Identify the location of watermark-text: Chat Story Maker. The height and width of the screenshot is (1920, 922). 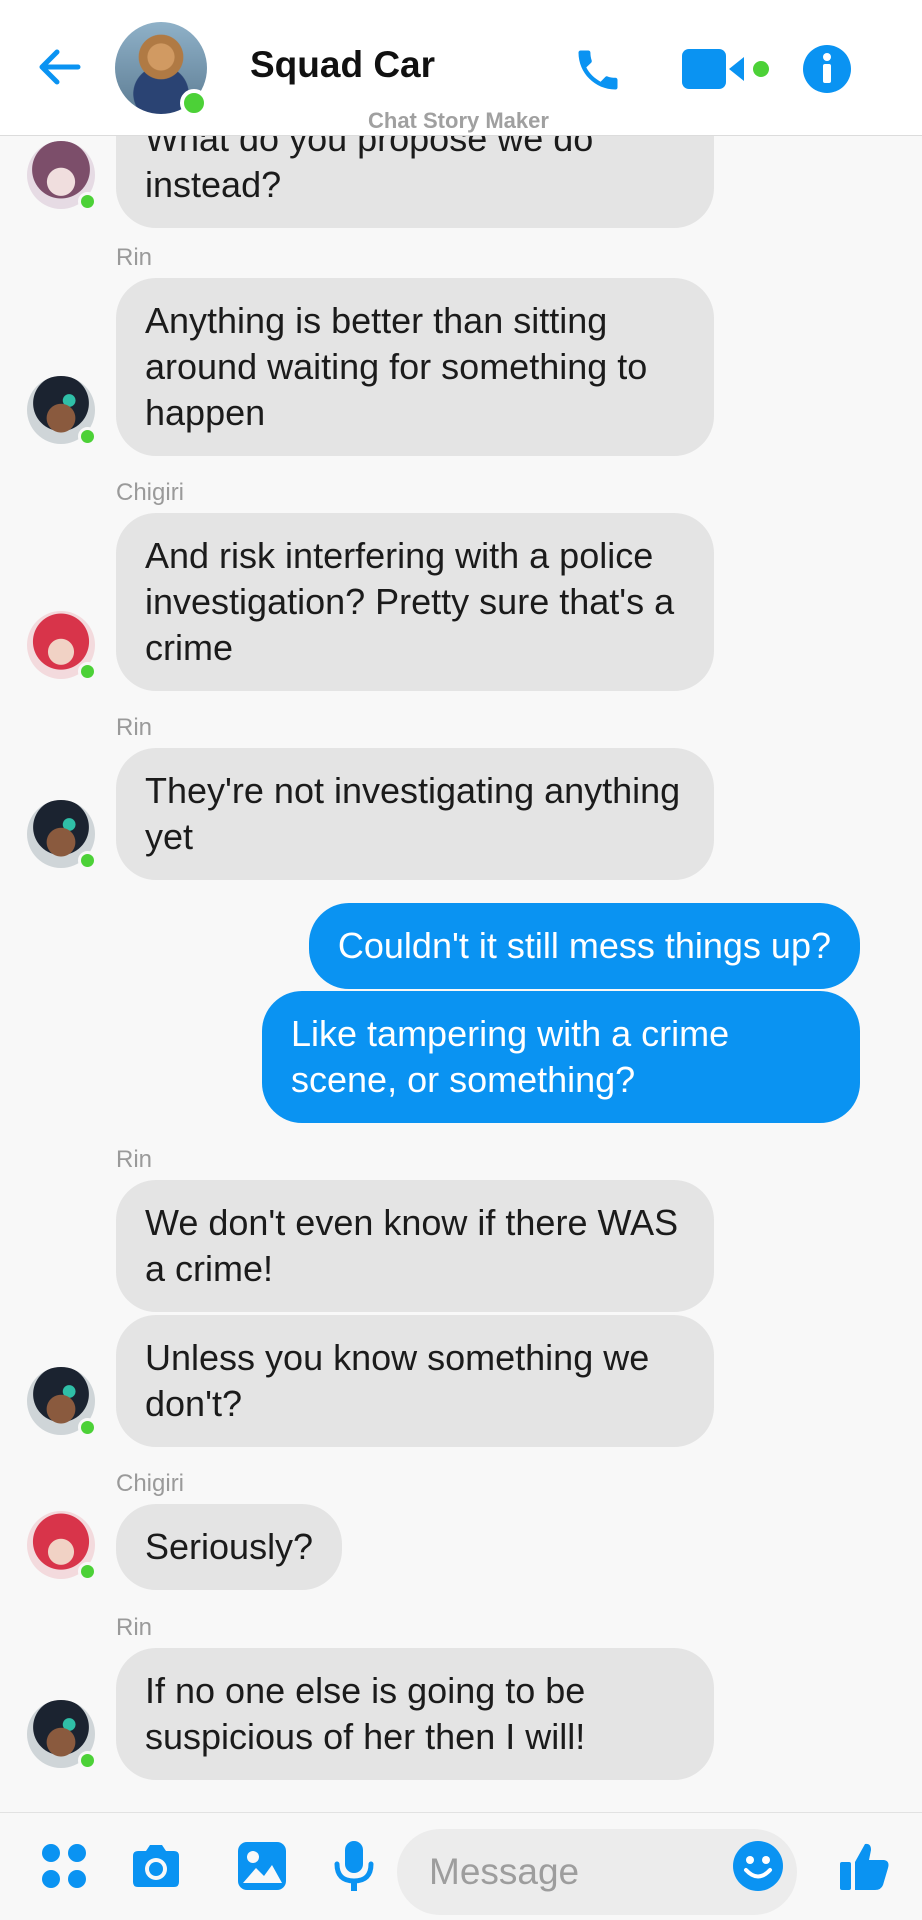
(458, 120).